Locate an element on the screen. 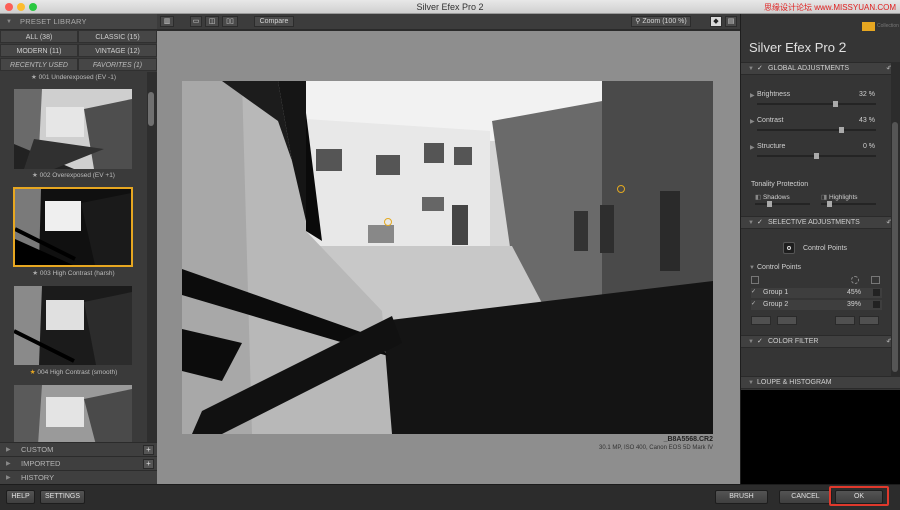 Image resolution: width=900 pixels, height=510 pixels. browser-toggle-icon: ▥ is located at coordinates (167, 21).